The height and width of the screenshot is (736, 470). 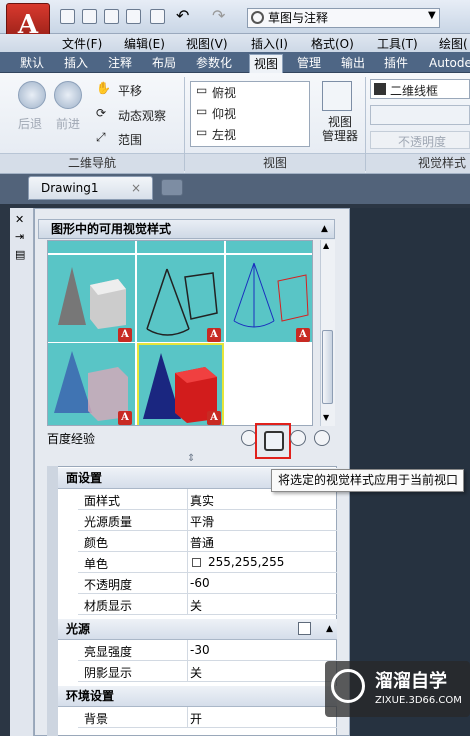 I want to click on apply-to-viewport-button, so click(x=273, y=441).